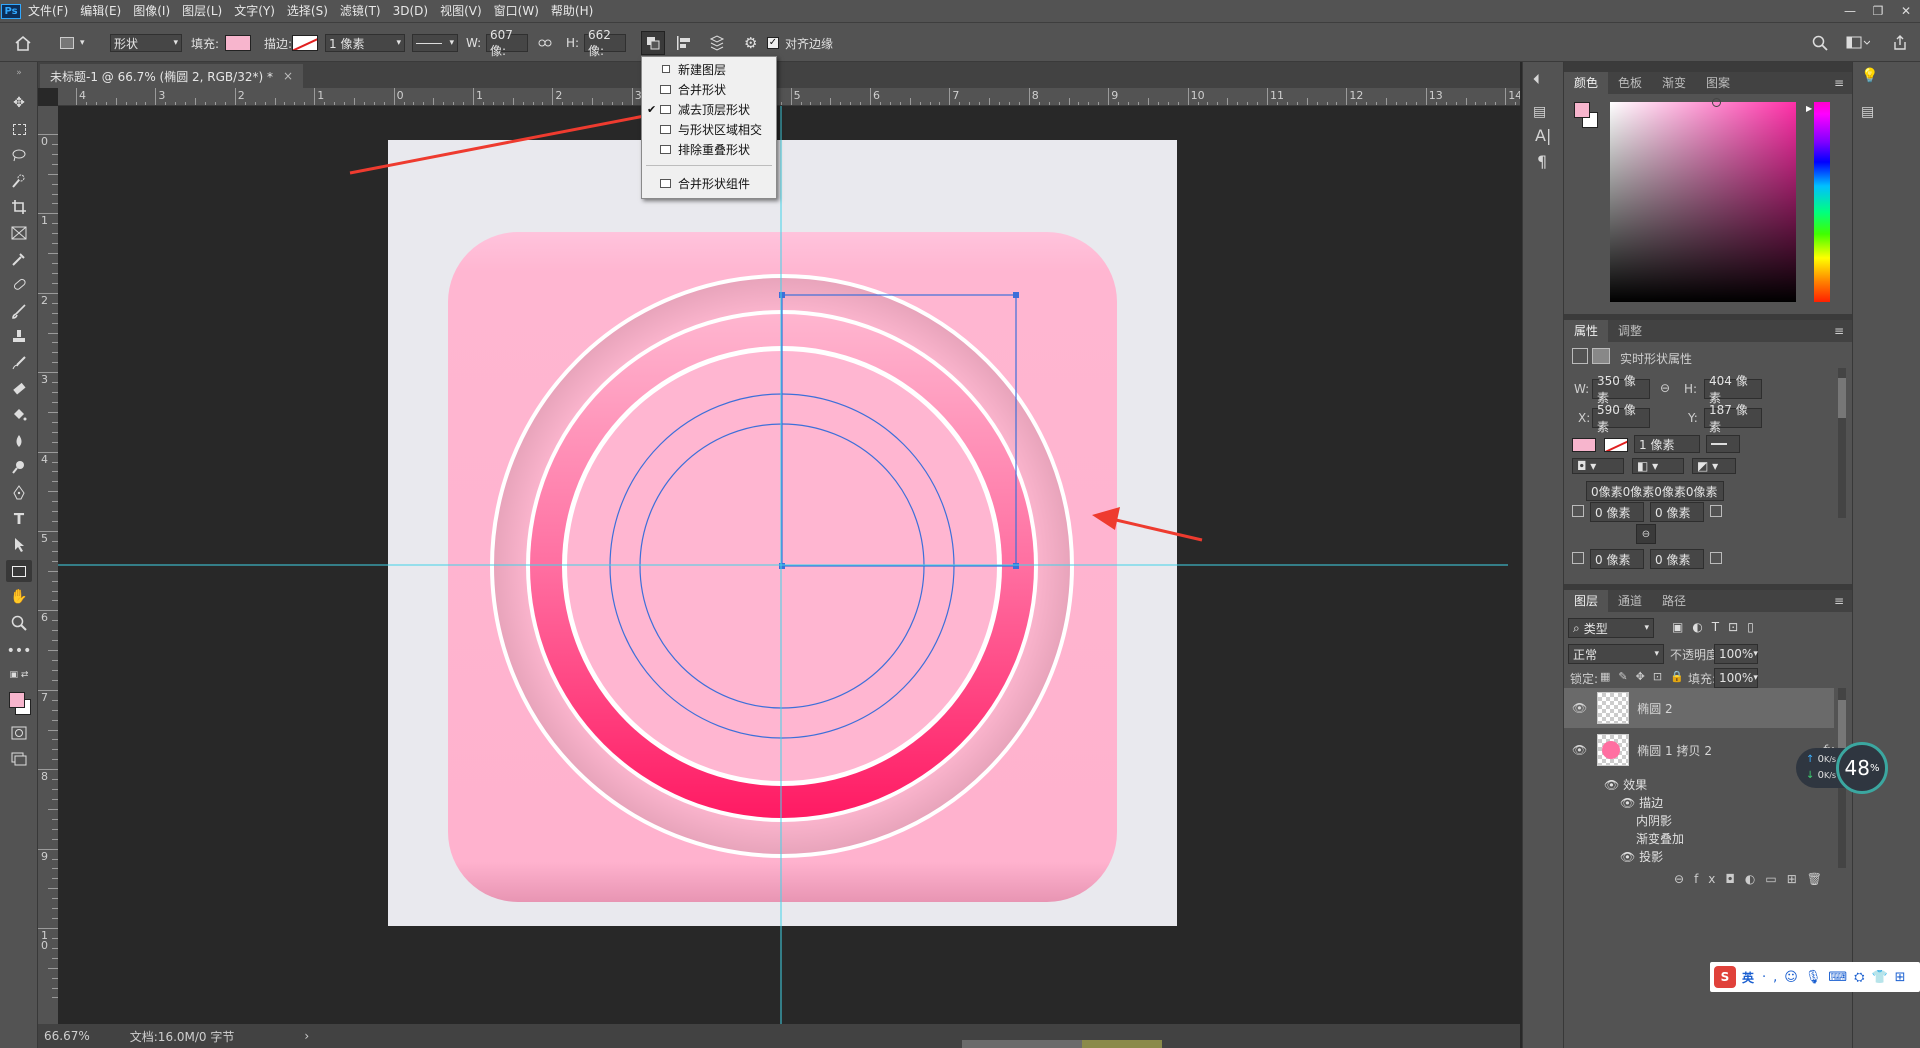 The height and width of the screenshot is (1048, 1920). I want to click on default-colors-icon: ▣ ⇄, so click(19, 675).